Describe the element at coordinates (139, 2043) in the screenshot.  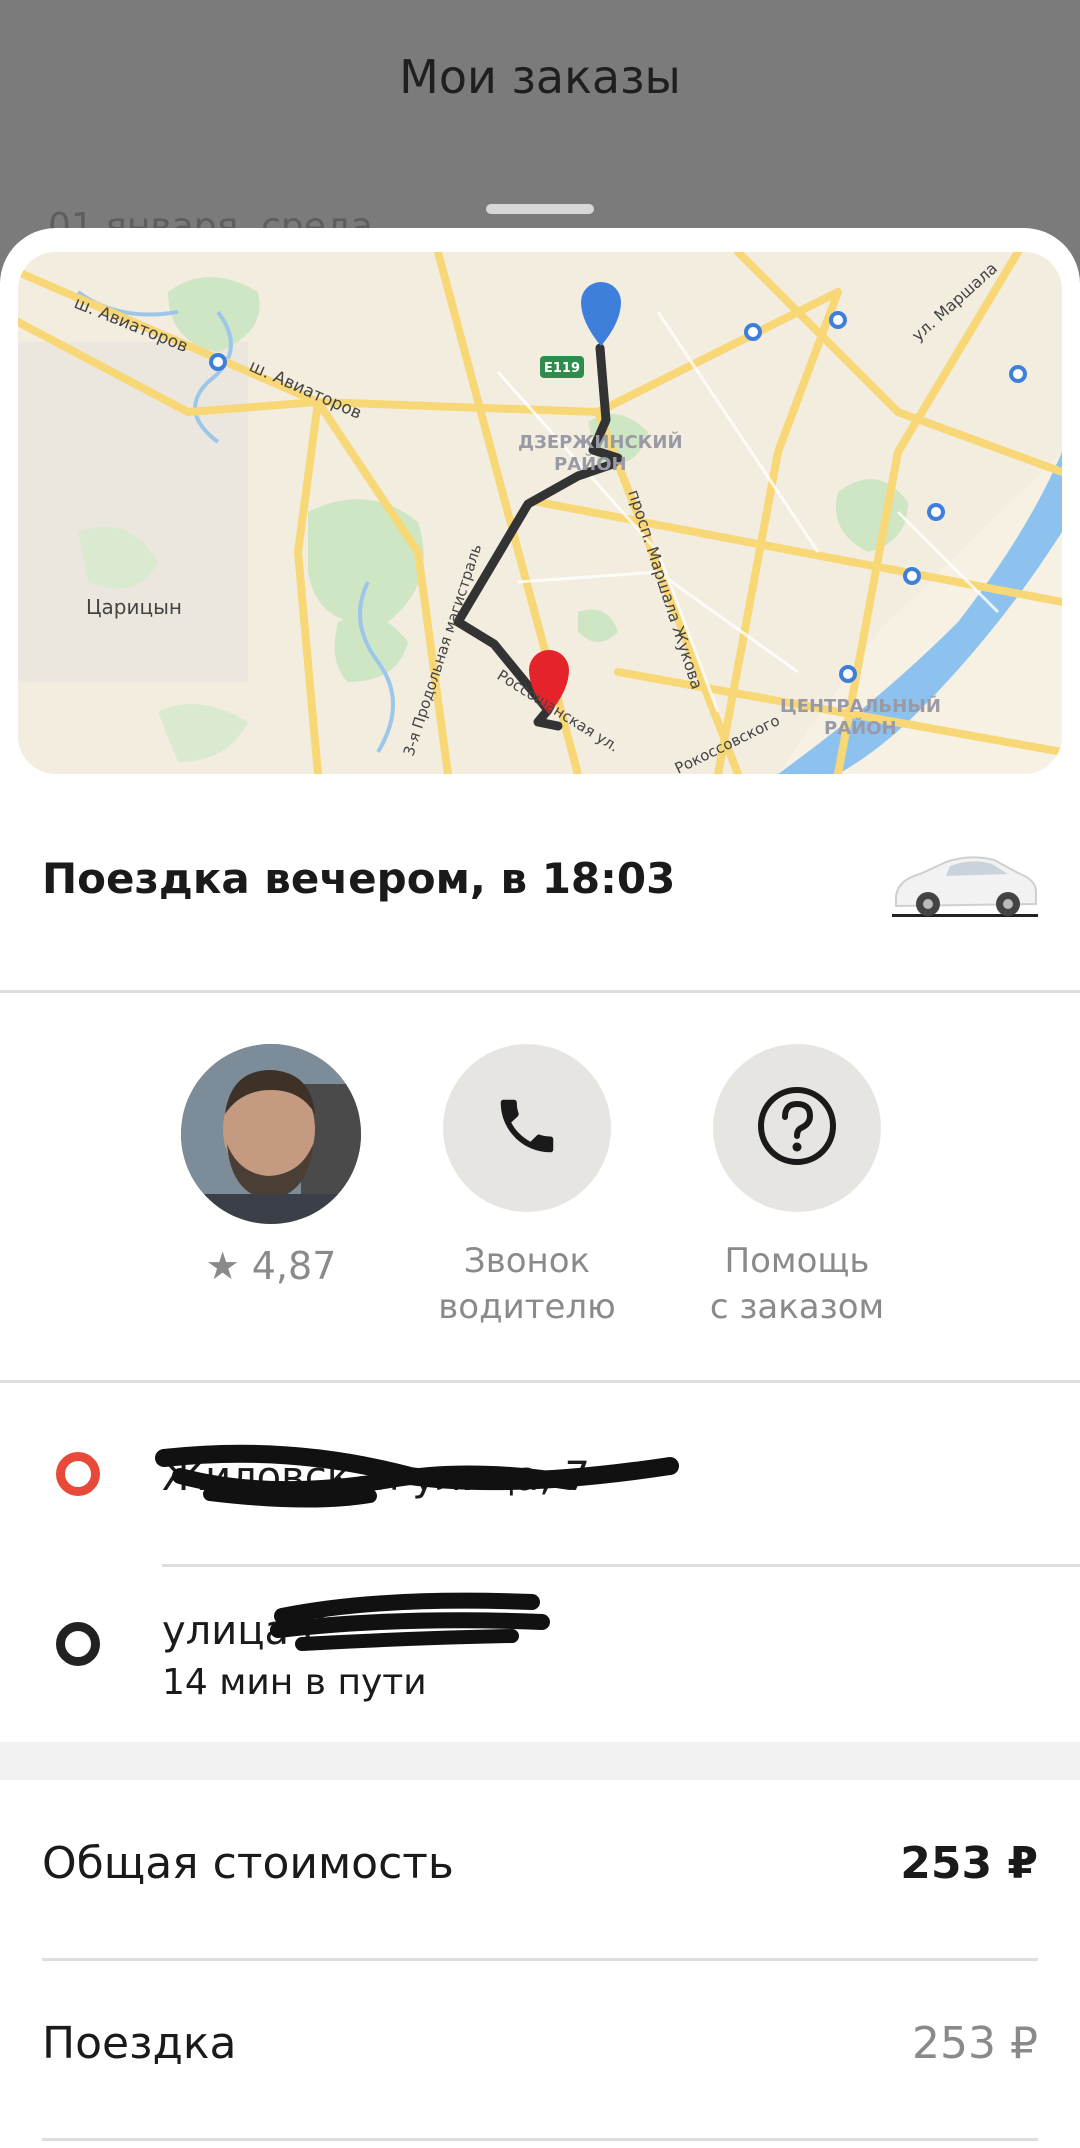
I see `ride-cost-label: Поездка` at that location.